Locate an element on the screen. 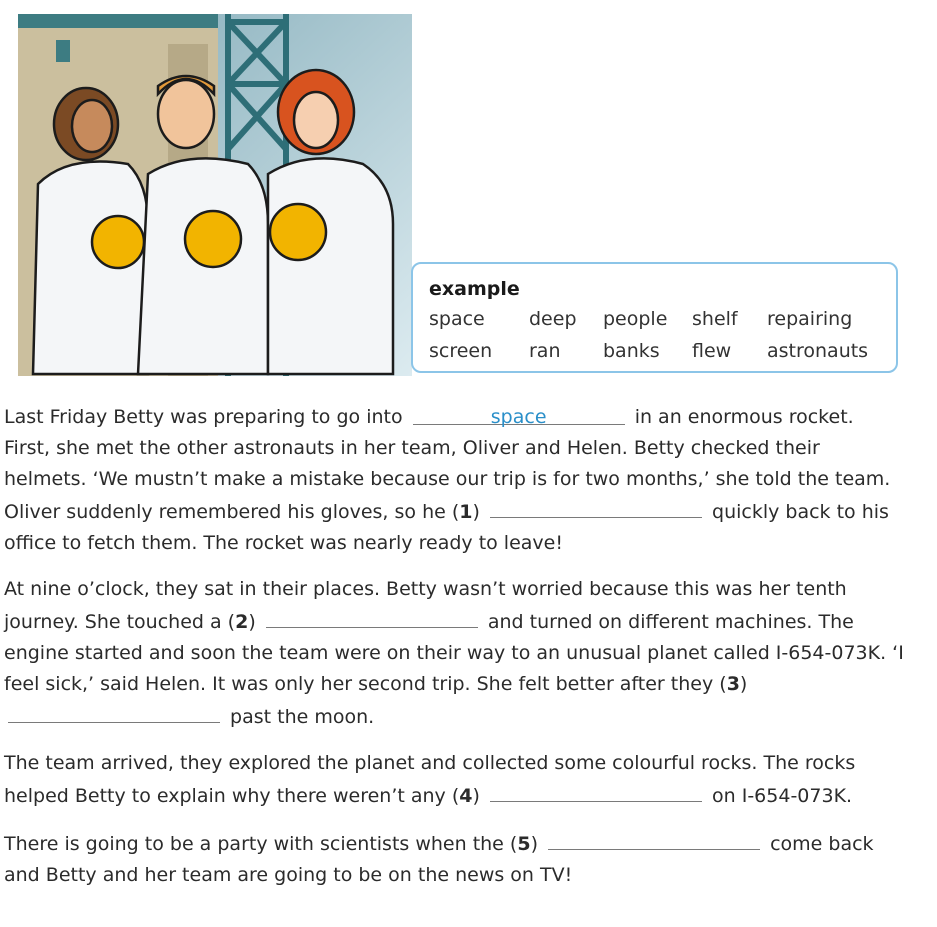 The width and height of the screenshot is (937, 927). example-answer: space is located at coordinates (518, 417).